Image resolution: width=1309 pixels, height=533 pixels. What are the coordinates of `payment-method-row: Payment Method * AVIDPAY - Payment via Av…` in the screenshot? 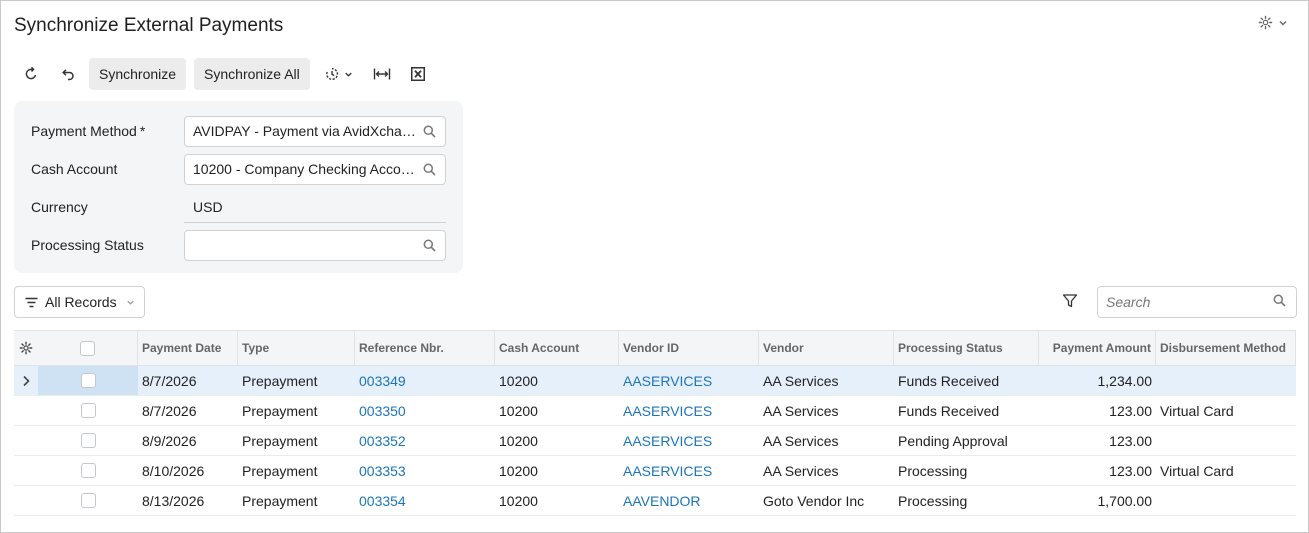 It's located at (238, 131).